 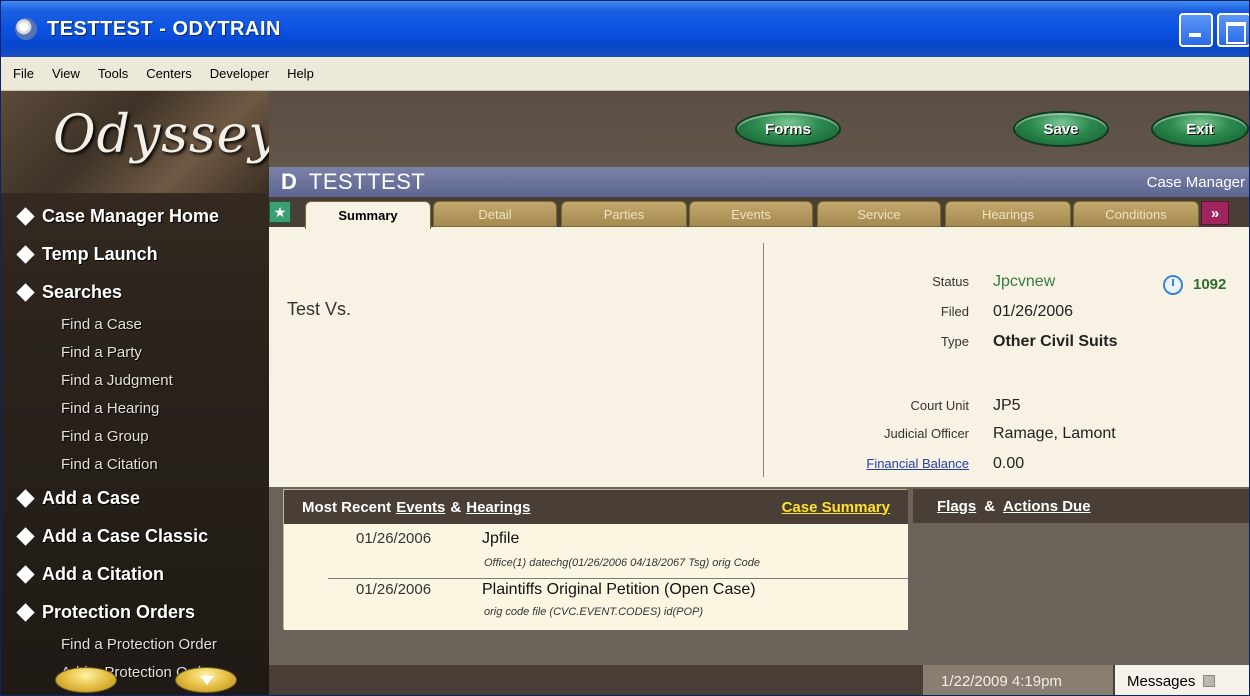 What do you see at coordinates (86, 680) in the screenshot?
I see `scroll-up-button` at bounding box center [86, 680].